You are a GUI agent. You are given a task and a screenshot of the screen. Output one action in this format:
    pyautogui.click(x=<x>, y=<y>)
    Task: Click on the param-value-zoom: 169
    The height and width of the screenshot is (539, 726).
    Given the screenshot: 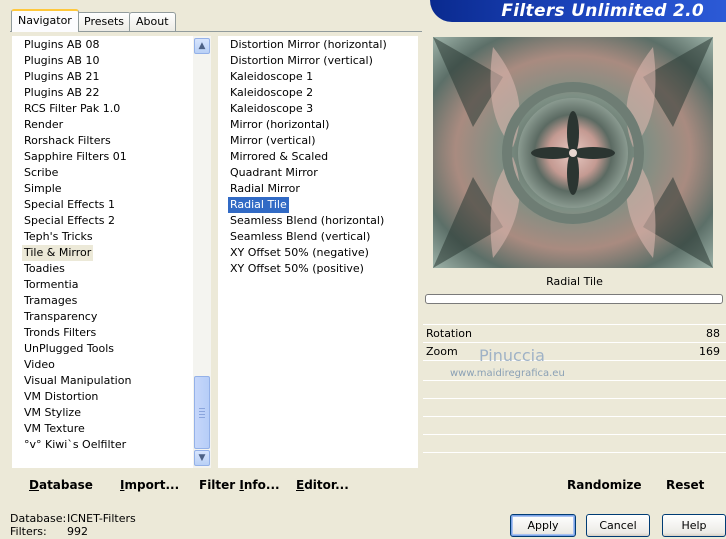 What is the action you would take?
    pyautogui.click(x=690, y=352)
    